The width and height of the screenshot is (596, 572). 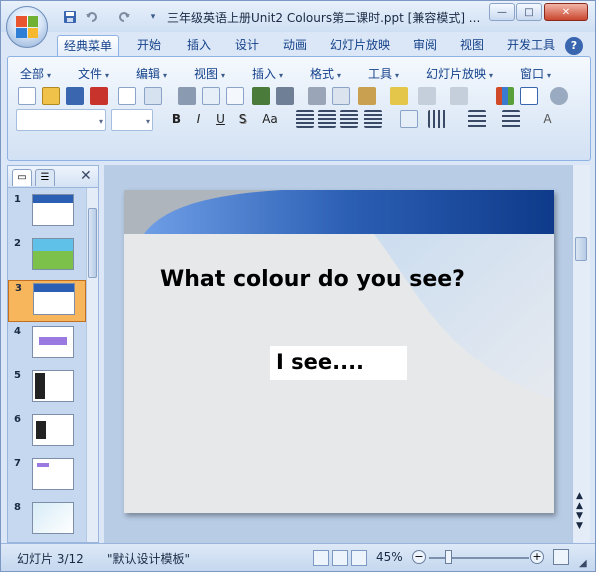 What do you see at coordinates (270, 119) in the screenshot?
I see `change-case-button: Aa` at bounding box center [270, 119].